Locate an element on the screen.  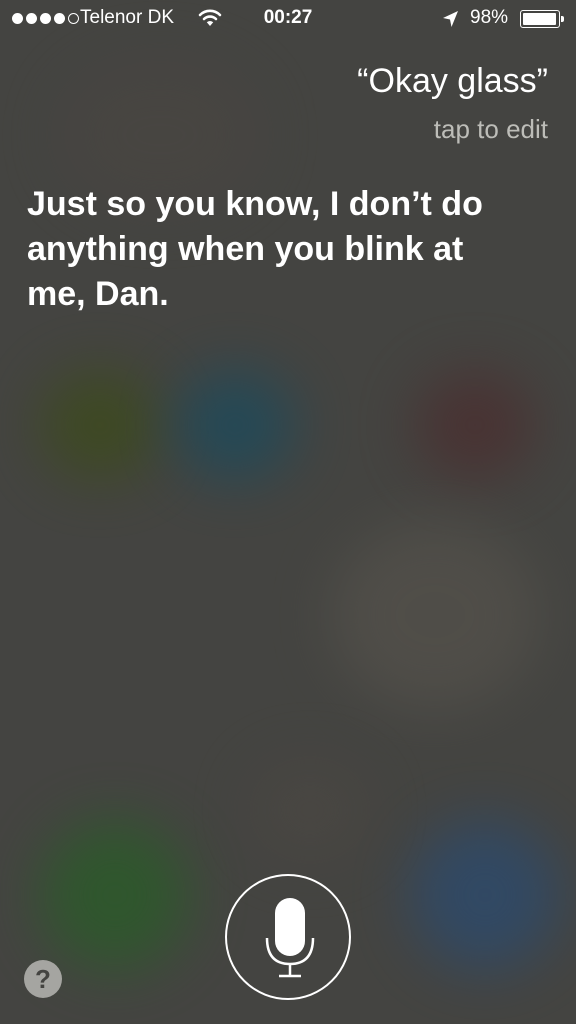
battery-percentage: 98% is located at coordinates (489, 17).